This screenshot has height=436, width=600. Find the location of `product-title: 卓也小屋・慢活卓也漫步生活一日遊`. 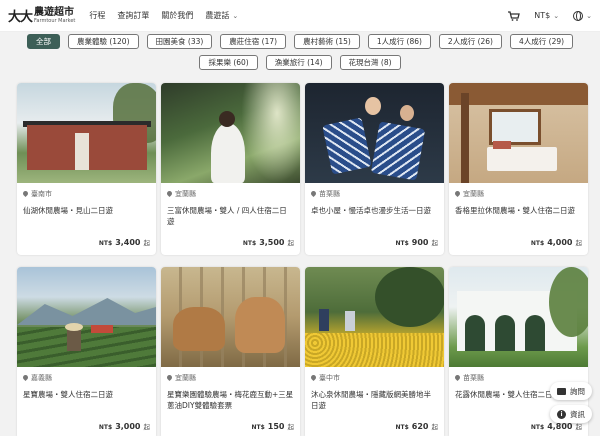

product-title: 卓也小屋・慢活卓也漫步生活一日遊 is located at coordinates (371, 210).